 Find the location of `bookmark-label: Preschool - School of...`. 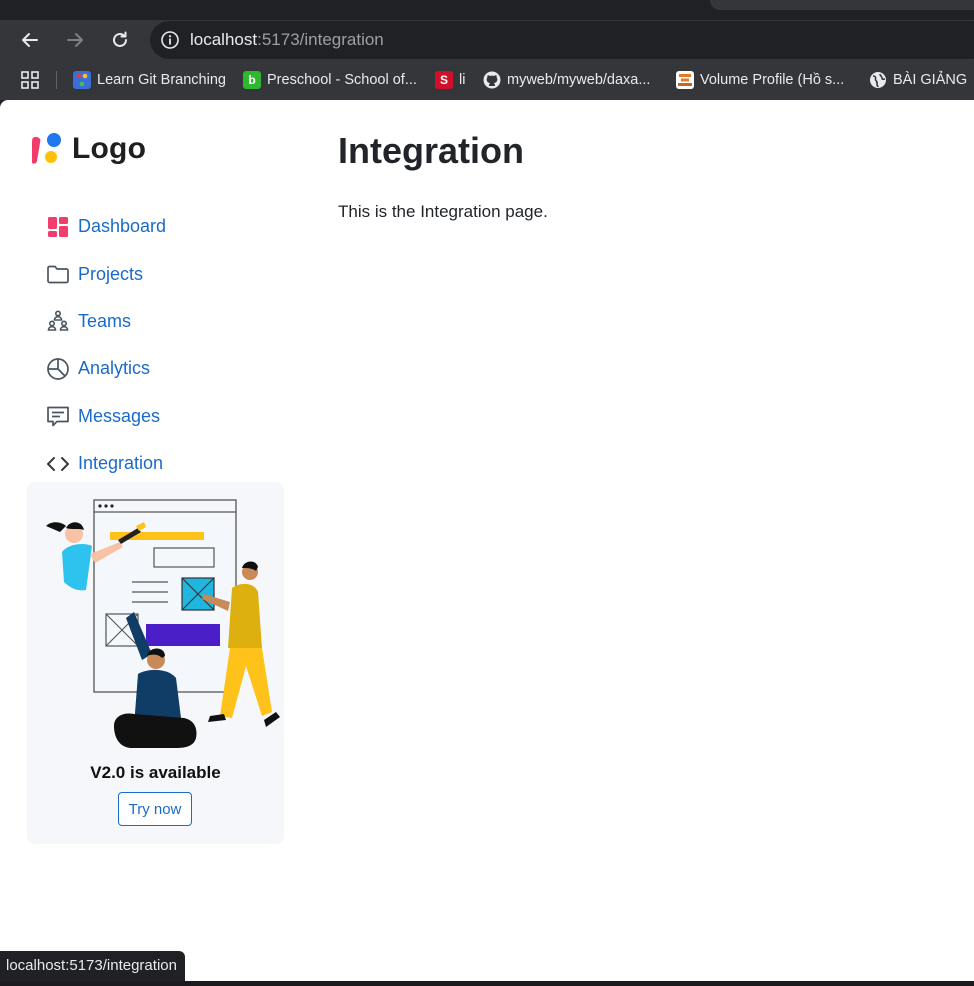

bookmark-label: Preschool - School of... is located at coordinates (342, 80).